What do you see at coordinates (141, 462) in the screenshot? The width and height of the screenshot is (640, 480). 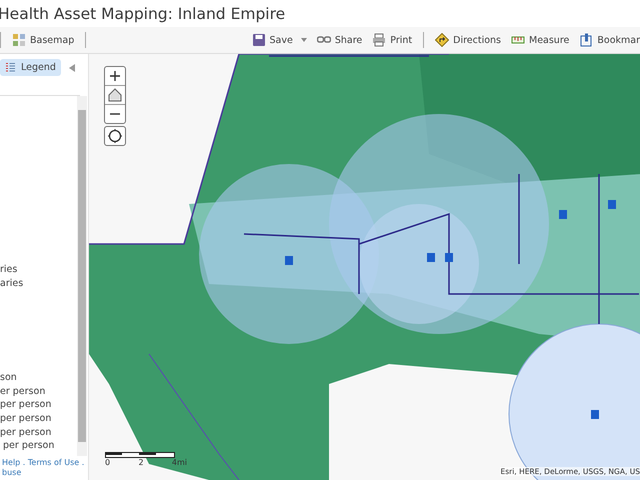 I see `scale-label: 2` at bounding box center [141, 462].